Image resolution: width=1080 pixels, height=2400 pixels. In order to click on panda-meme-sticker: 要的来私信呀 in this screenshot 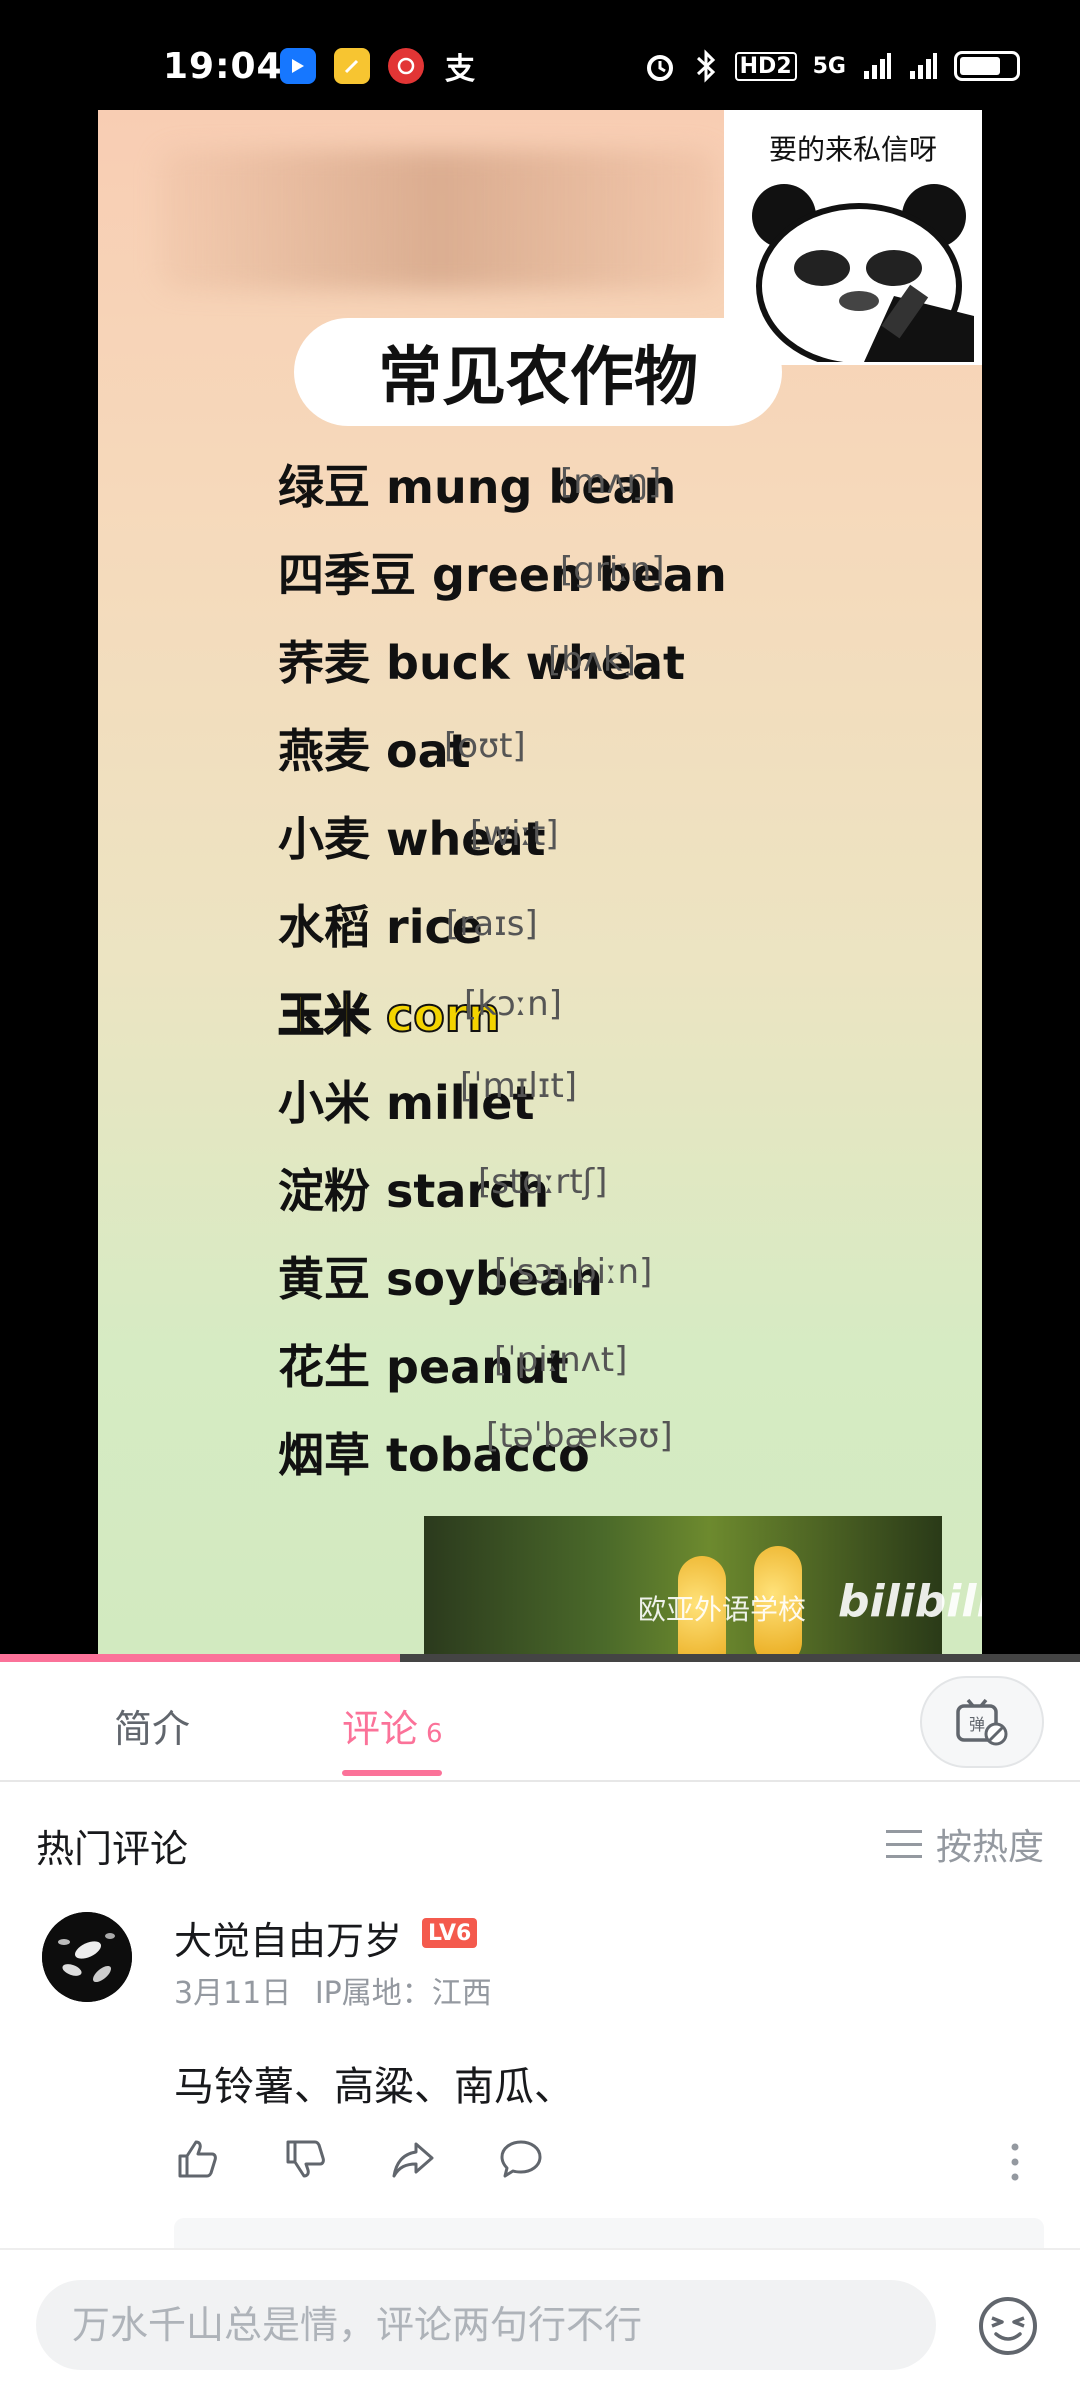, I will do `click(853, 237)`.